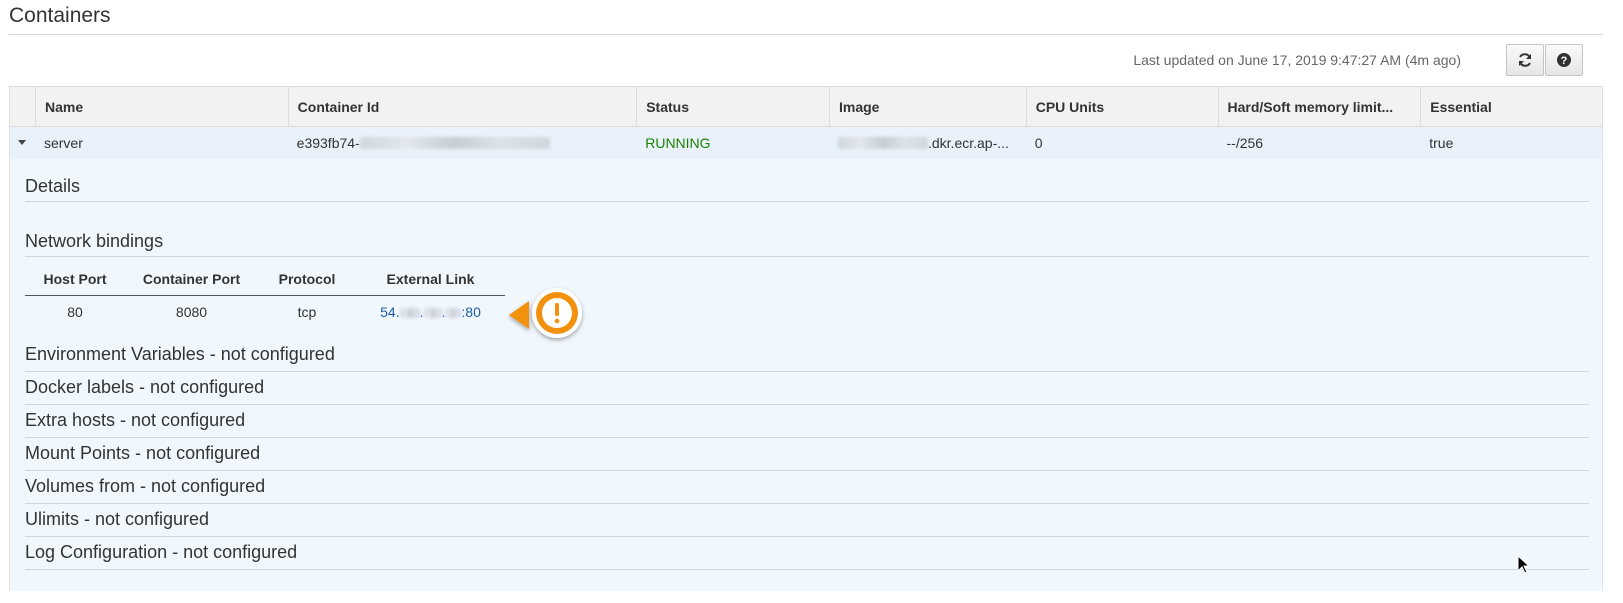 The width and height of the screenshot is (1623, 603). I want to click on network-bindings-heading: Network bindings, so click(94, 241).